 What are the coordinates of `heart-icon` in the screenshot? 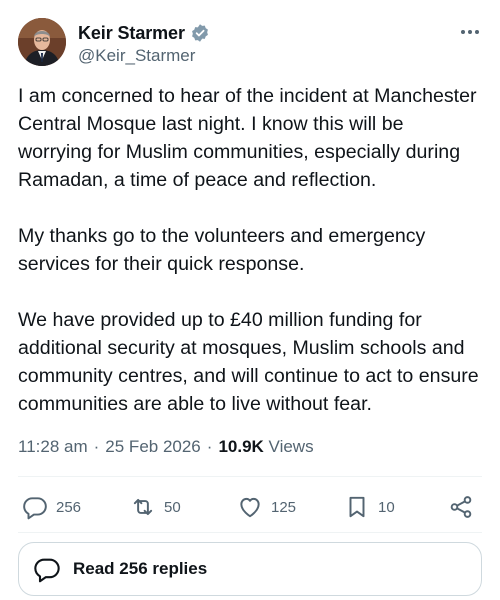 It's located at (250, 507).